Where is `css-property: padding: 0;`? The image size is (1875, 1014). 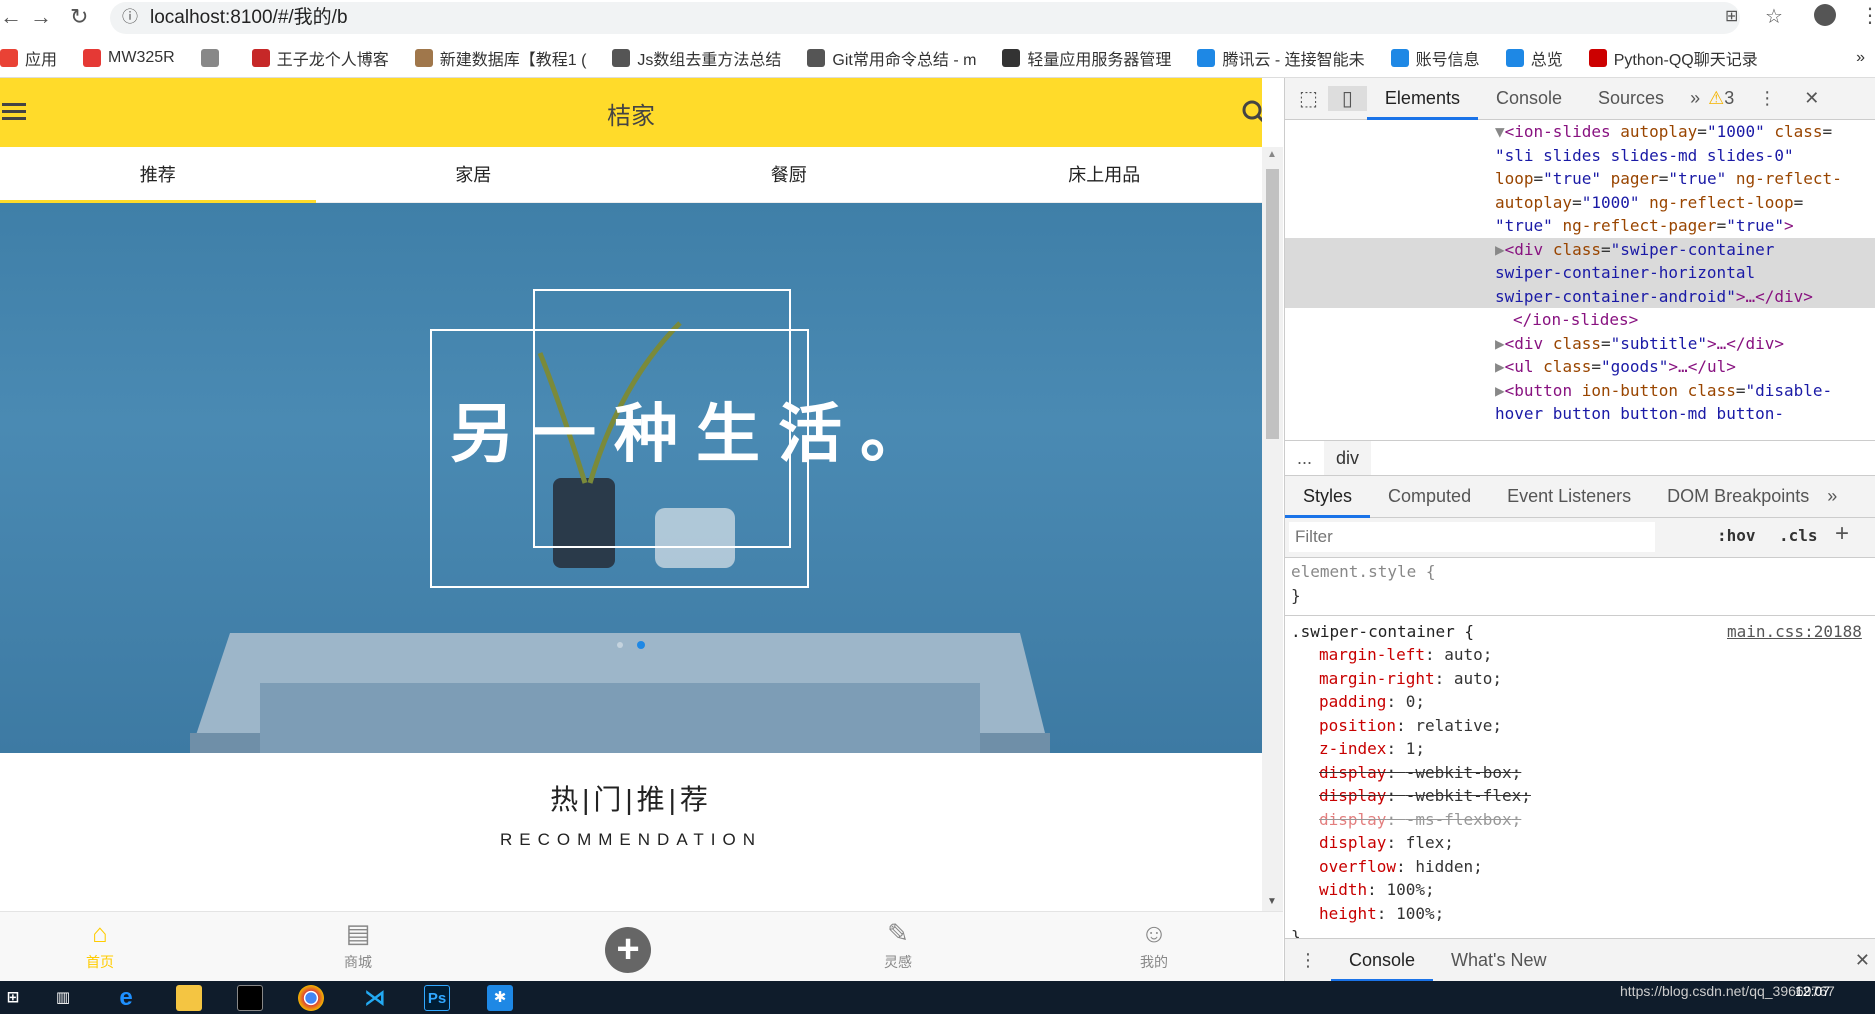
css-property: padding: 0; is located at coordinates (1425, 702).